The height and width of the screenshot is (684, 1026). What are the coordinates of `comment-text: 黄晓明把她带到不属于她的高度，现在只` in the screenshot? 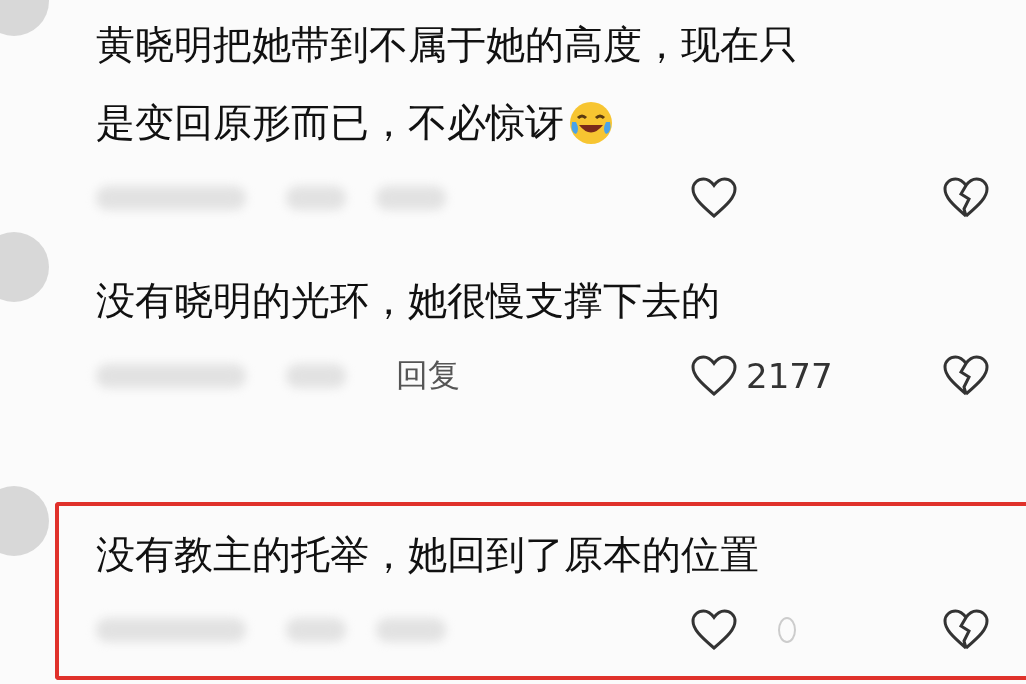 It's located at (447, 45).